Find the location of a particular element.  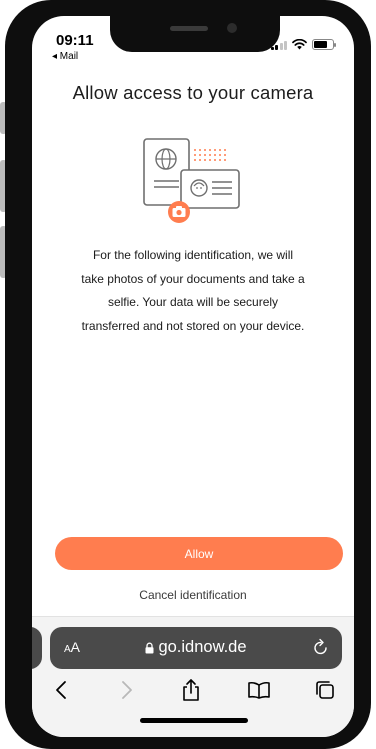

id-documents-camera-icon is located at coordinates (191, 180).